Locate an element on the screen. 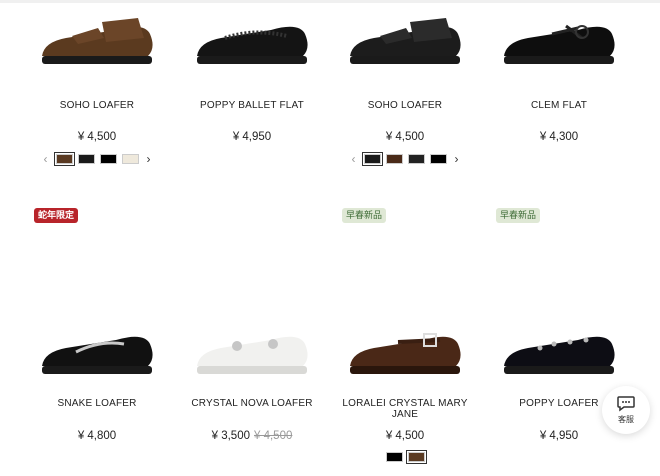 This screenshot has width=660, height=476. product-price: ¥ 4,800 is located at coordinates (97, 436).